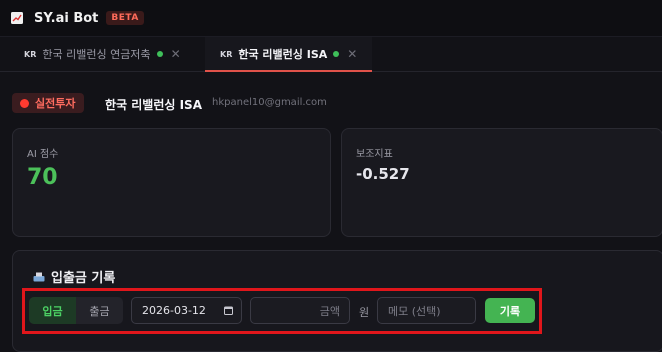 Image resolution: width=662 pixels, height=352 pixels. Describe the element at coordinates (364, 312) in the screenshot. I see `currency-unit: 원` at that location.